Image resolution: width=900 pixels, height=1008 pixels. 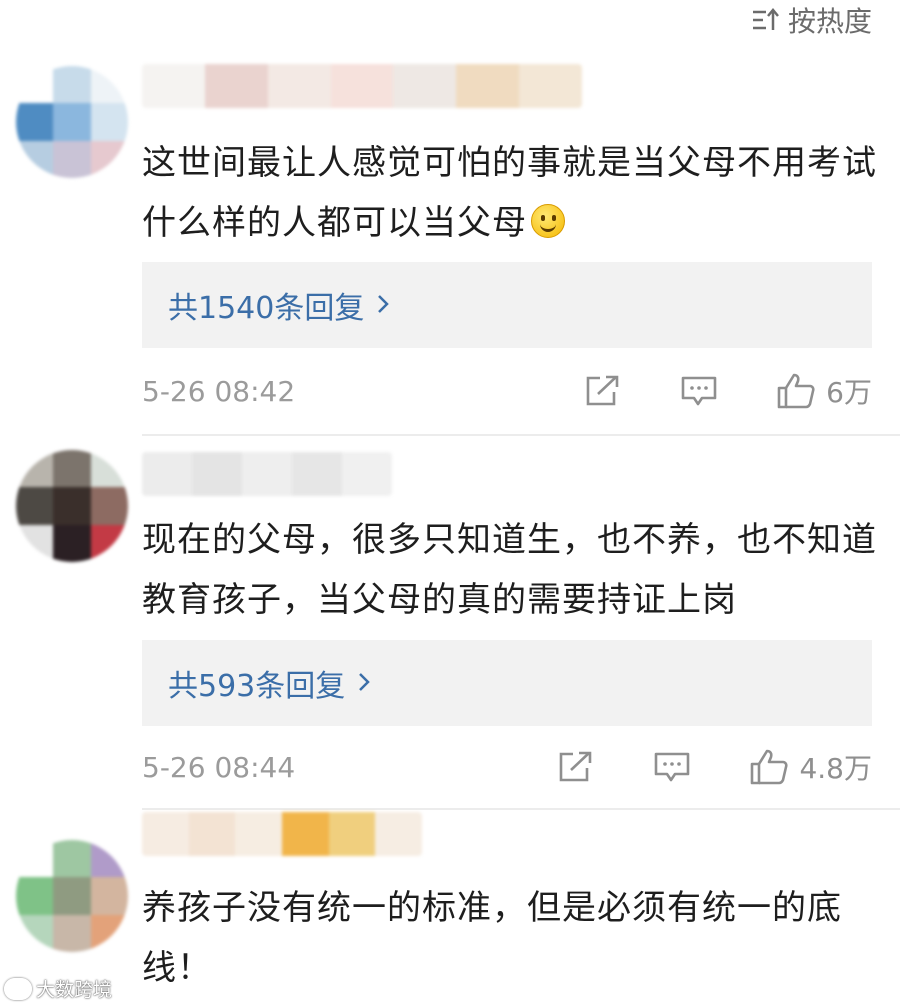 I want to click on replies-count-label: 共1540条回复, so click(x=266, y=308).